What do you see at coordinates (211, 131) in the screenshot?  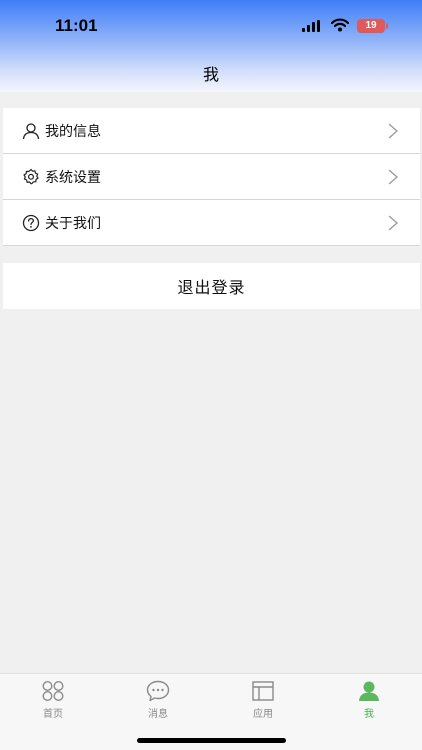 I see `menu-item-my-info: 我的信息` at bounding box center [211, 131].